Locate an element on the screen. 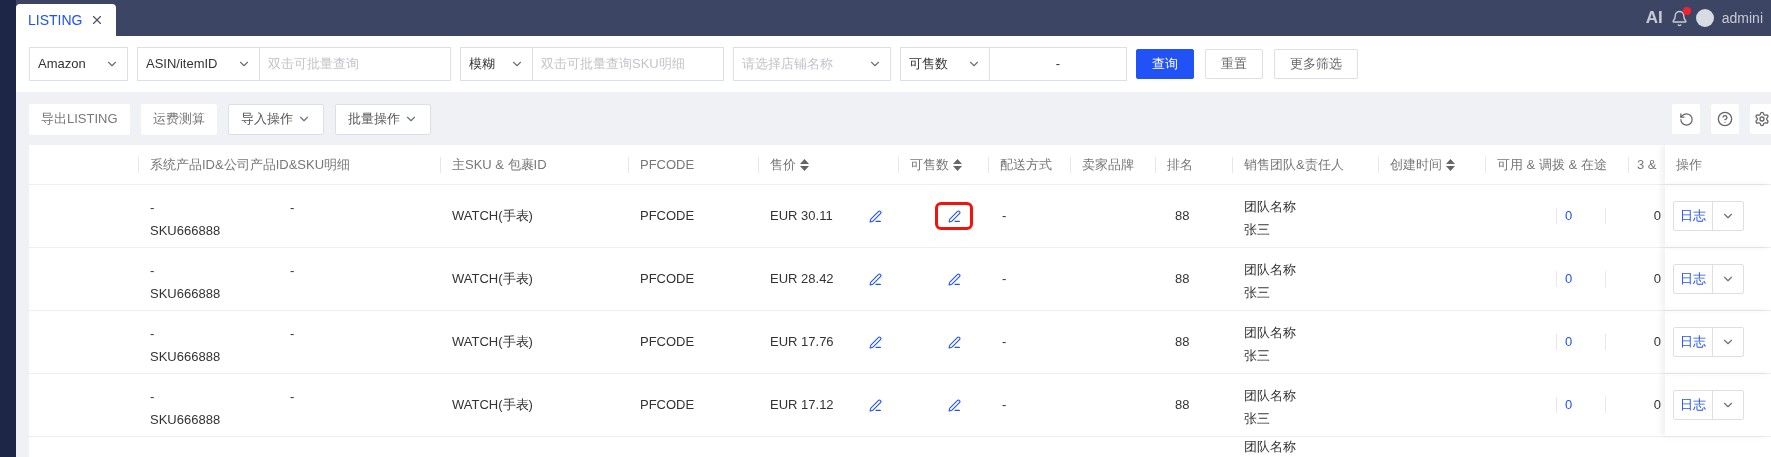  column-header: 配送方式 is located at coordinates (1026, 164).